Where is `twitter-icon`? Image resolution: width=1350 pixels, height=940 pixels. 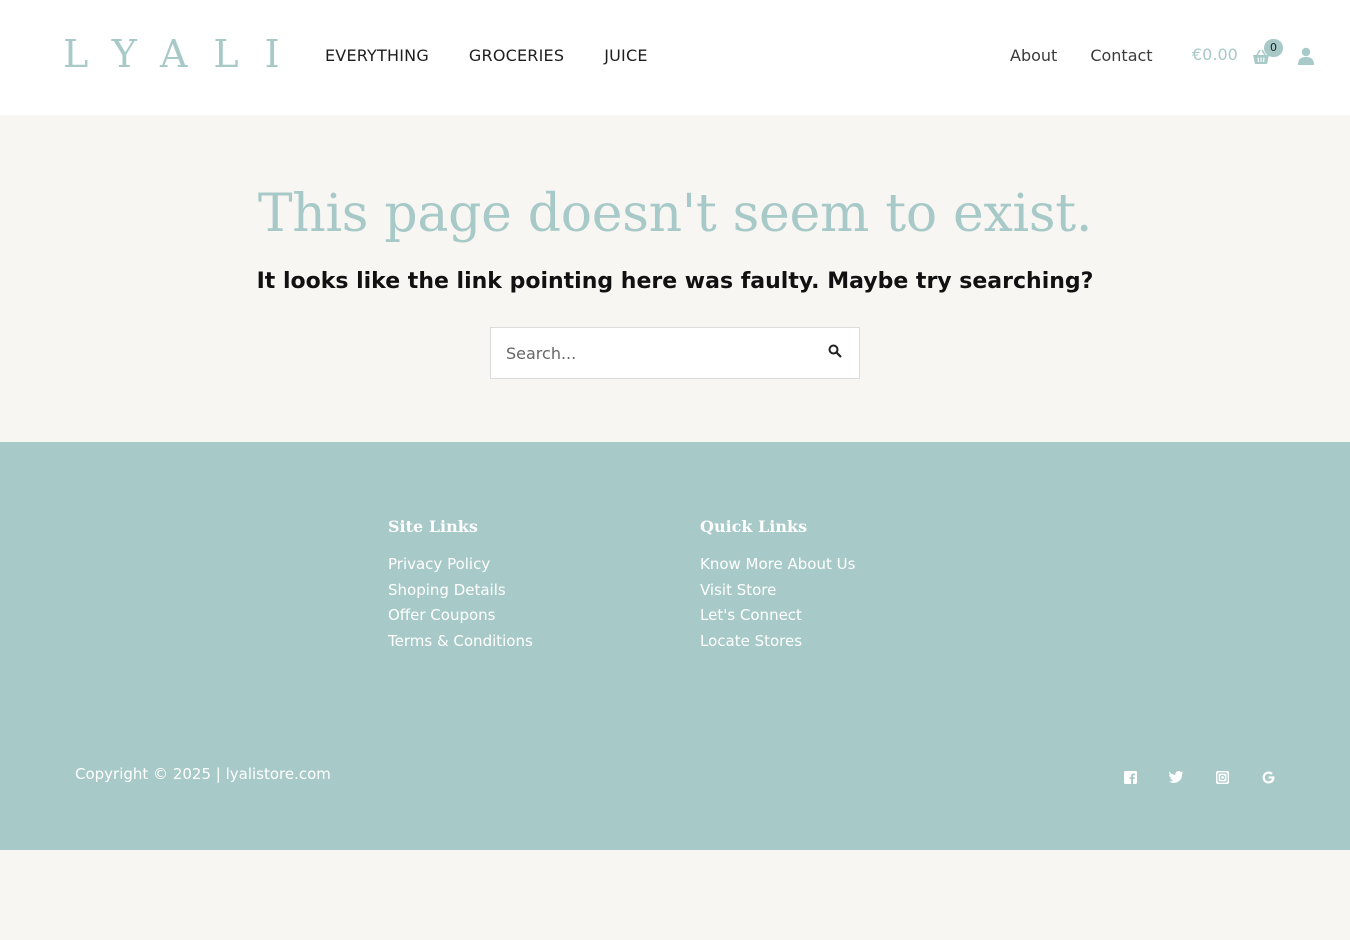
twitter-icon is located at coordinates (1176, 777).